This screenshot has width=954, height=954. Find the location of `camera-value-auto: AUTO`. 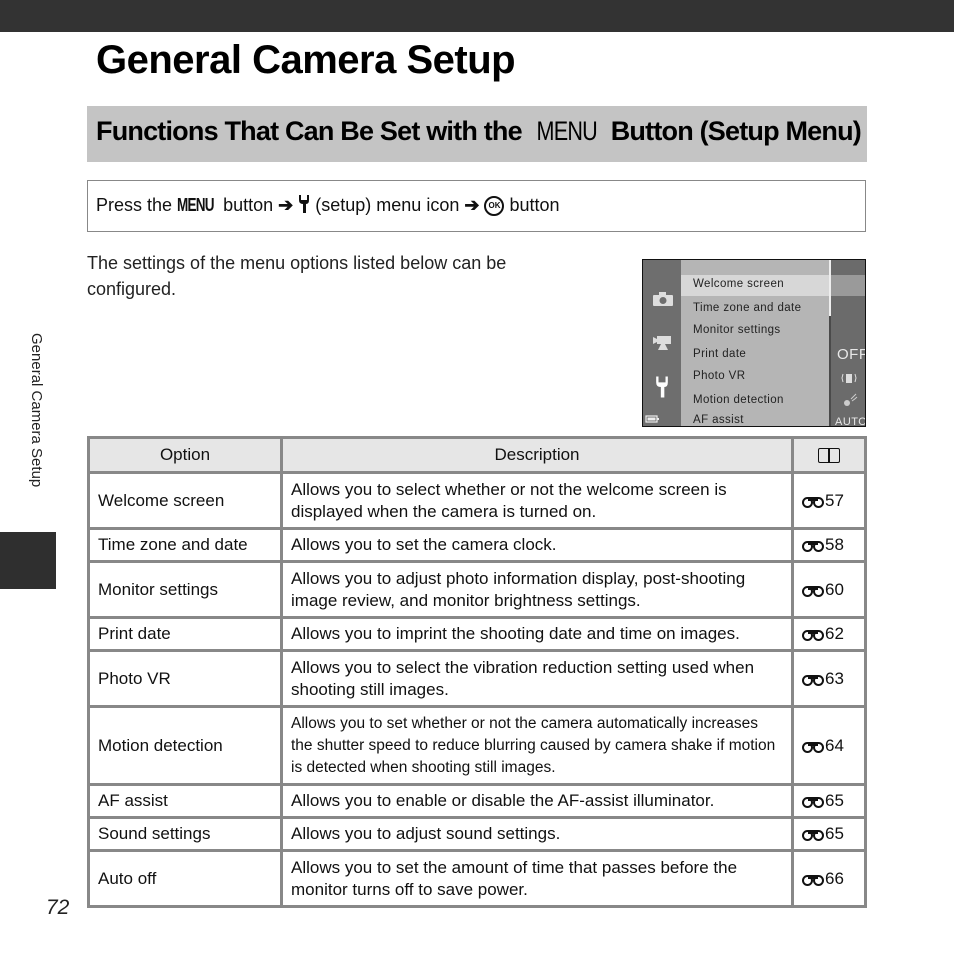

camera-value-auto: AUTO is located at coordinates (850, 421).